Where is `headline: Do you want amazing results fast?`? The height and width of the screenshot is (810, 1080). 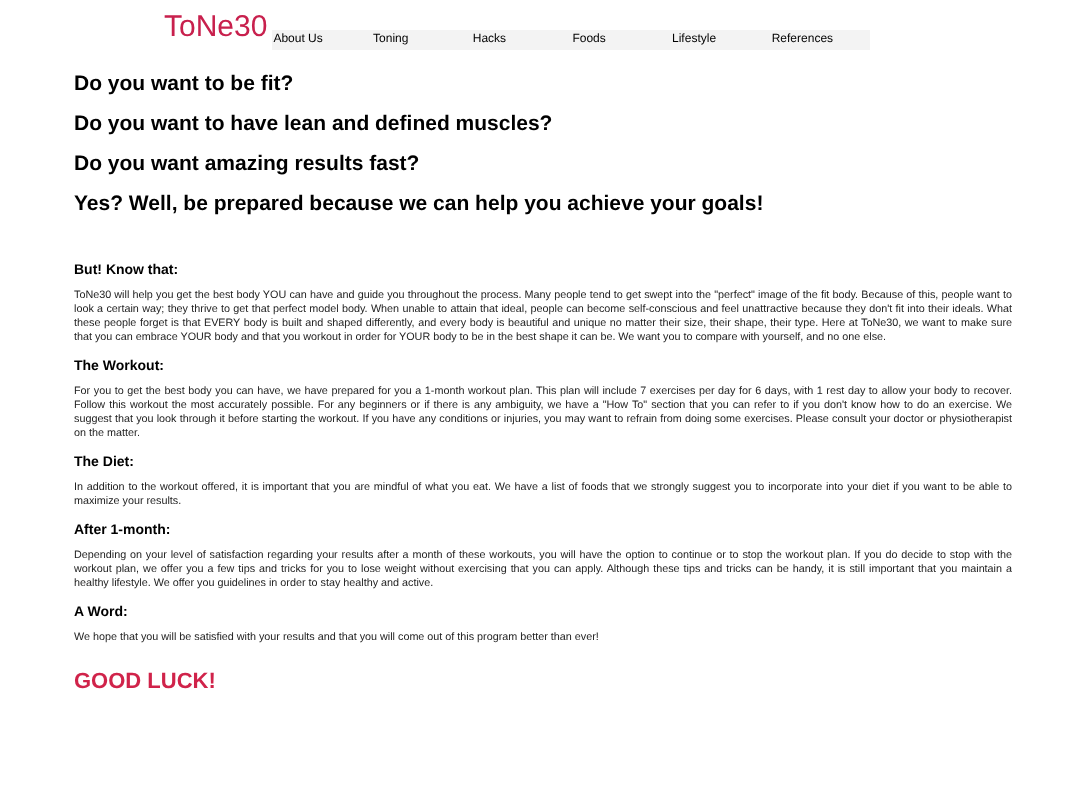 headline: Do you want amazing results fast? is located at coordinates (248, 165).